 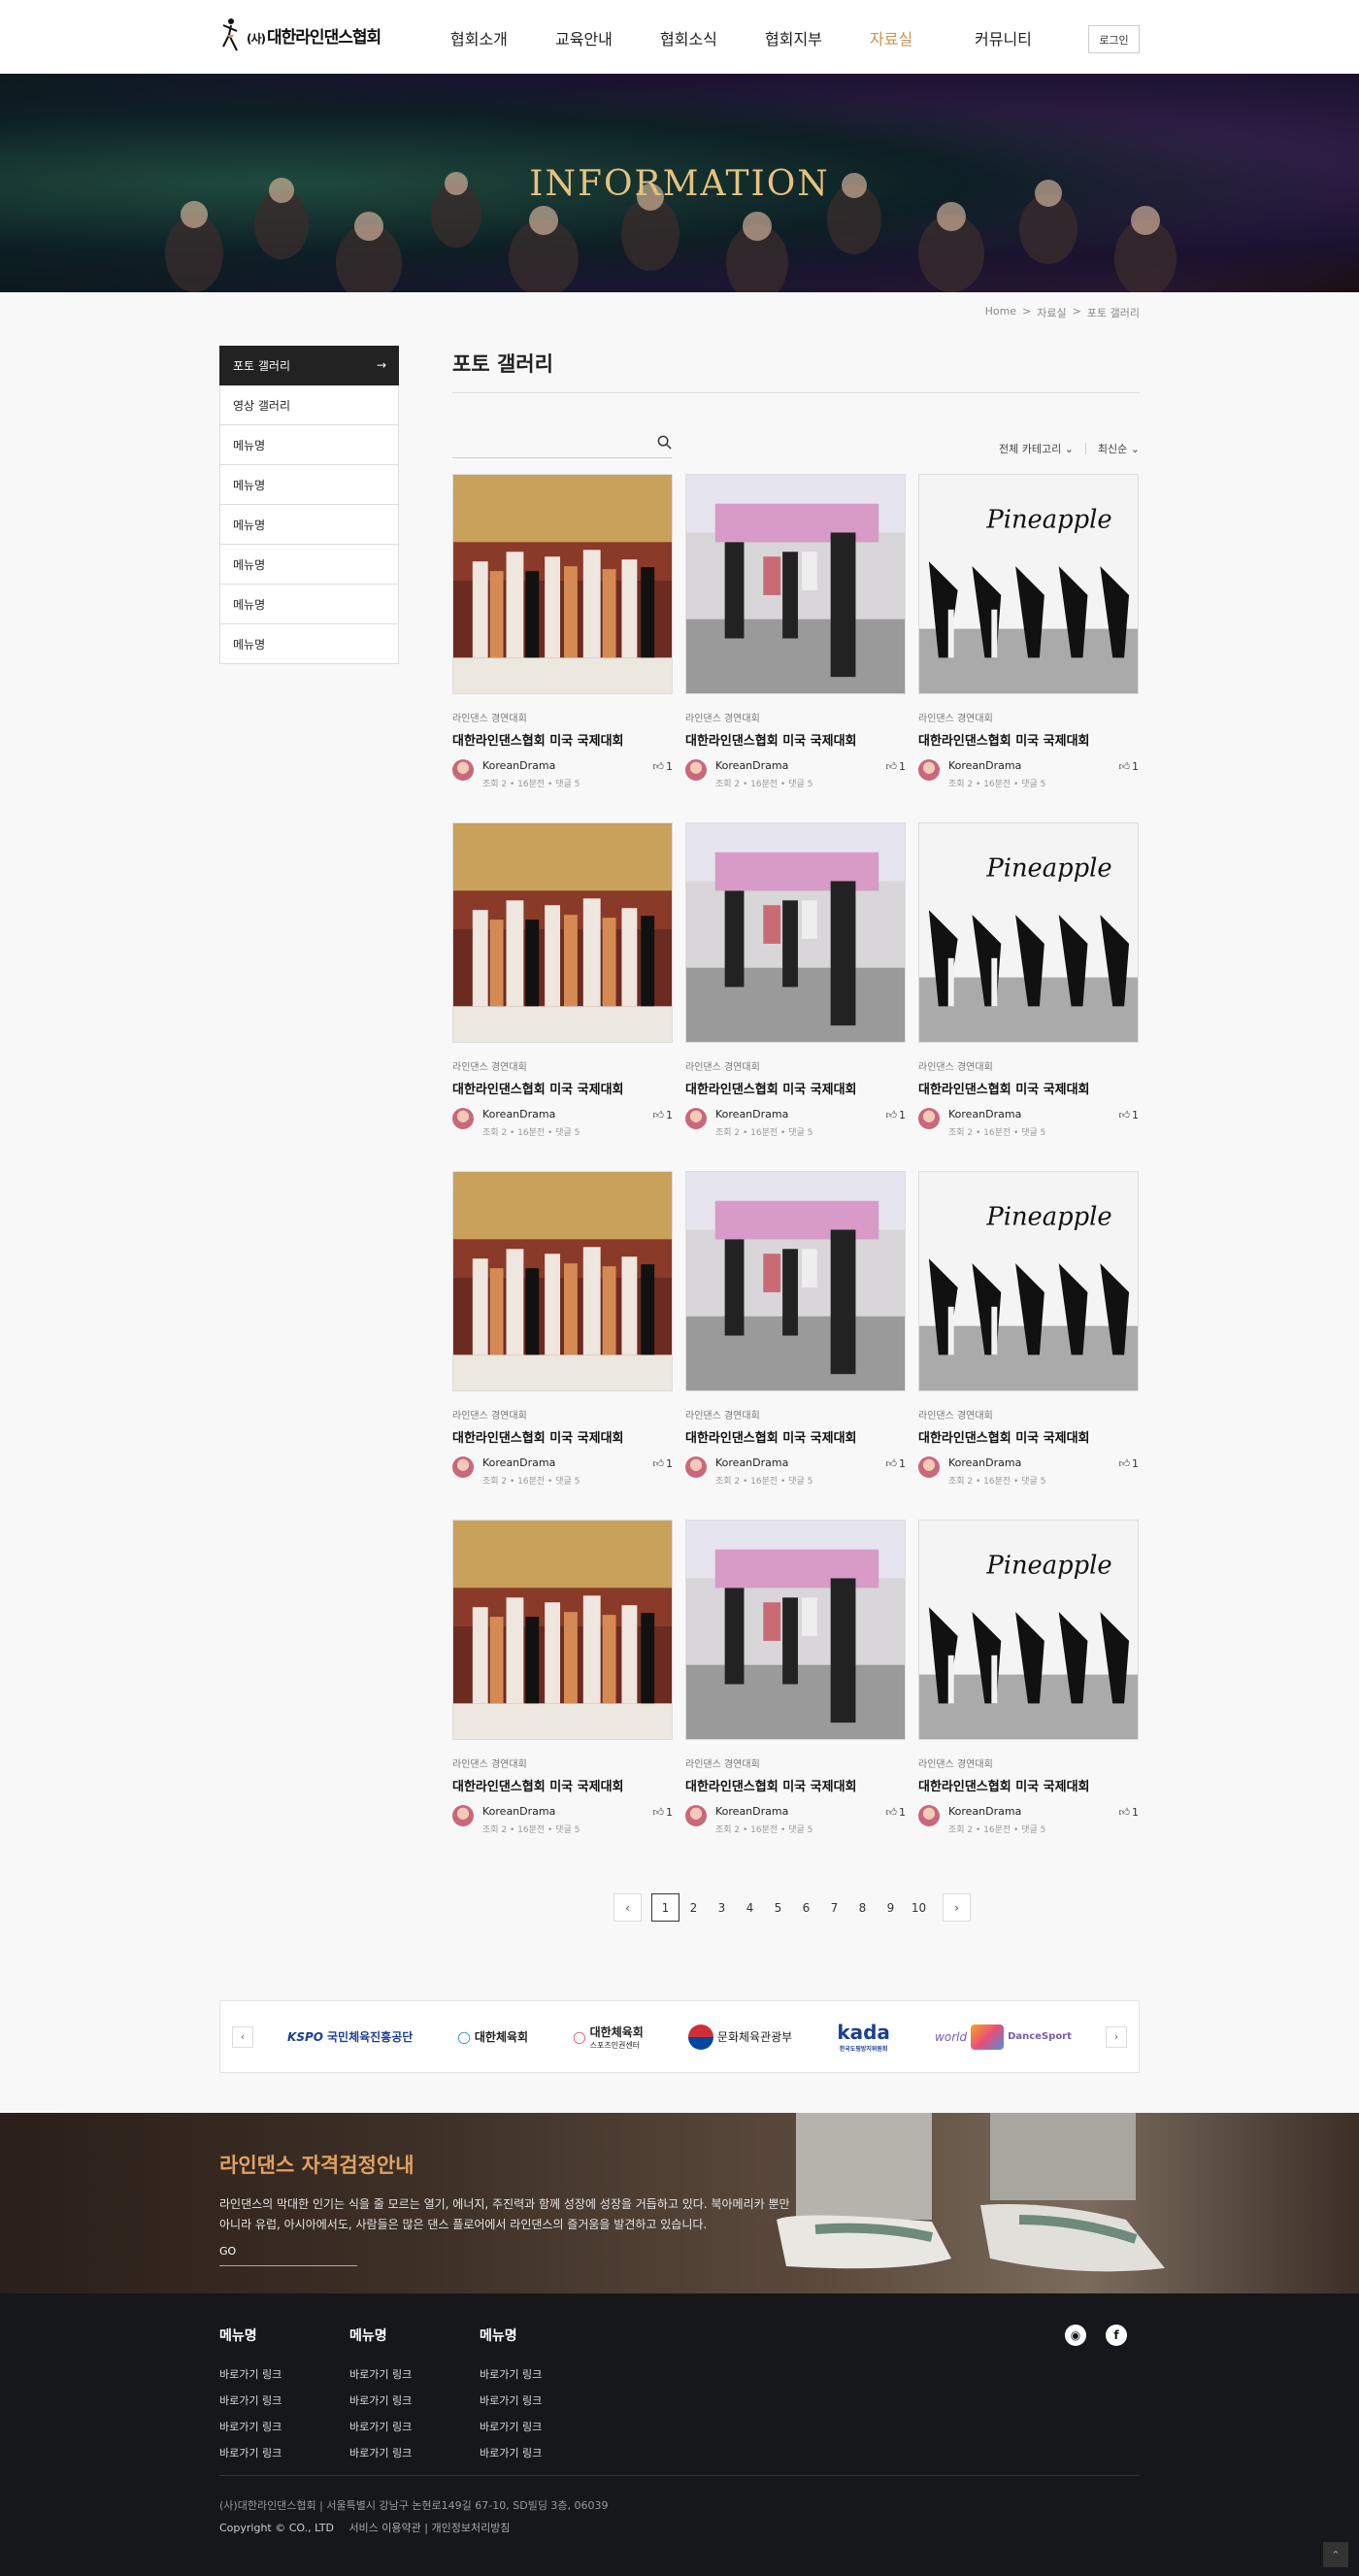 What do you see at coordinates (1000, 313) in the screenshot?
I see `breadcrumb-home: Home` at bounding box center [1000, 313].